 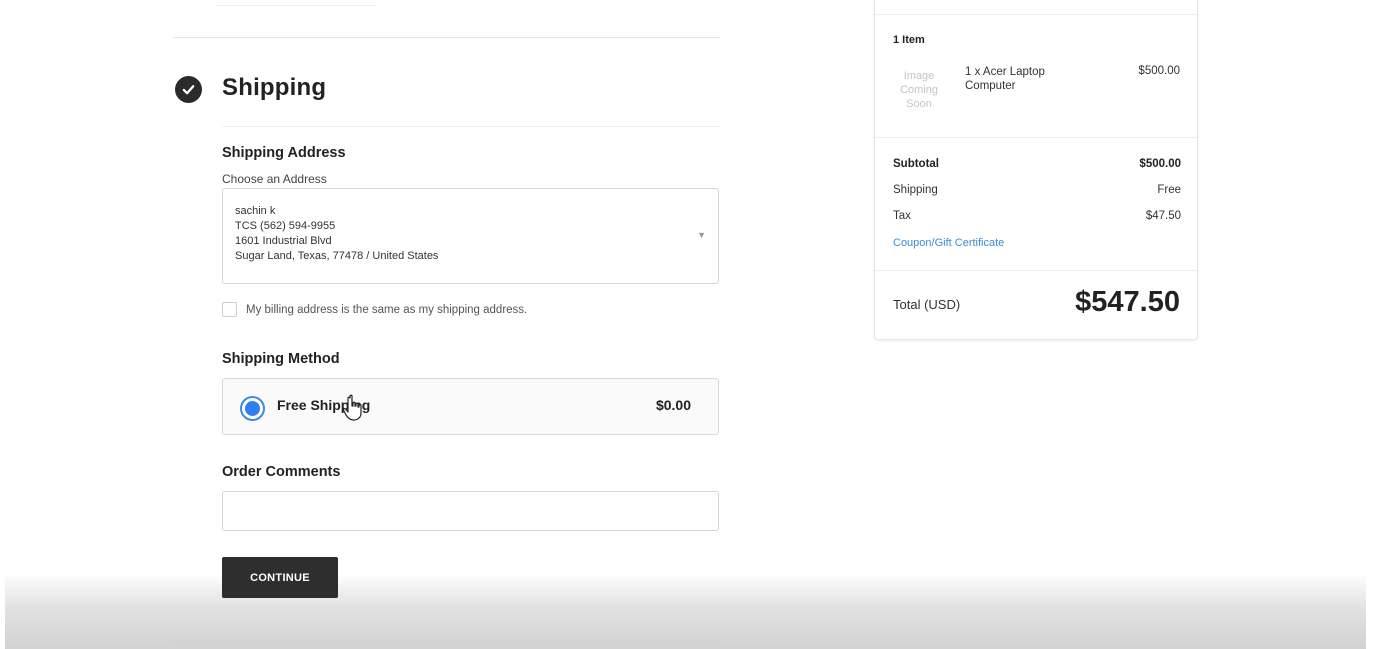 I want to click on tax-row: Tax $47.50, so click(x=1037, y=216).